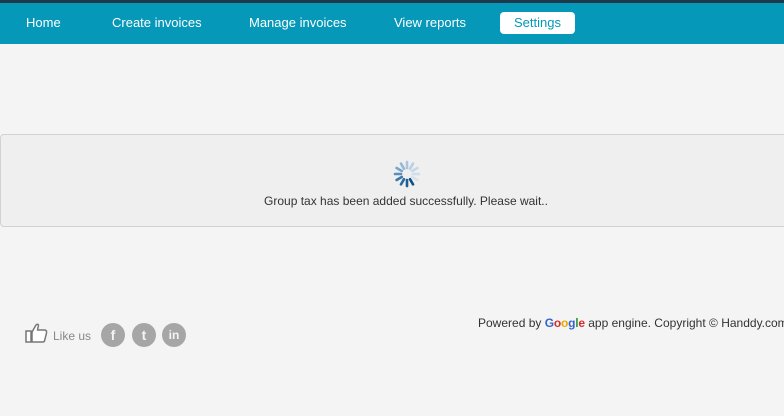 The height and width of the screenshot is (416, 784). Describe the element at coordinates (537, 23) in the screenshot. I see `nav-settings: Settings` at that location.